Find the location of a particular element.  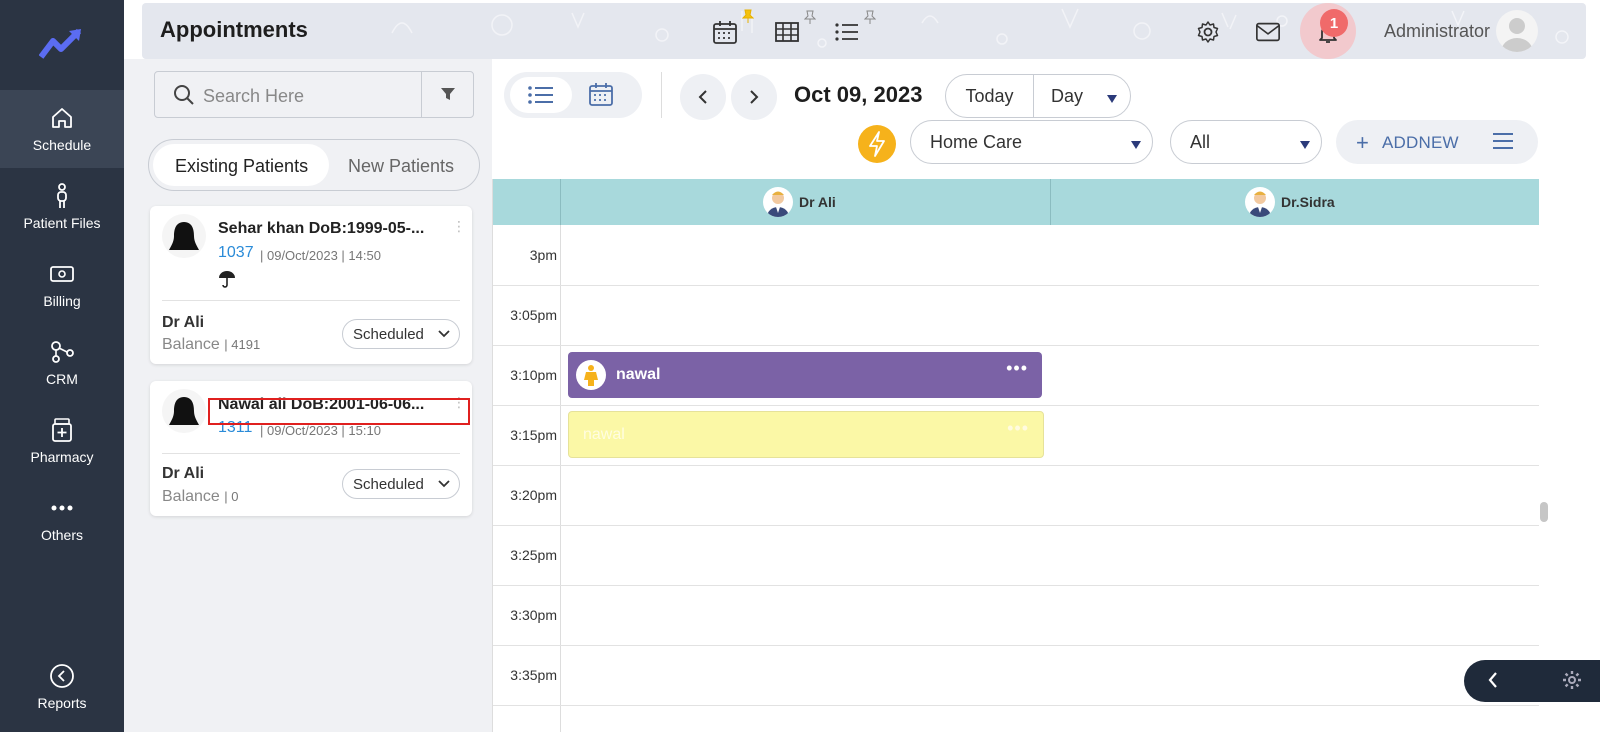

sidebar-item-others: Others is located at coordinates (62, 519).